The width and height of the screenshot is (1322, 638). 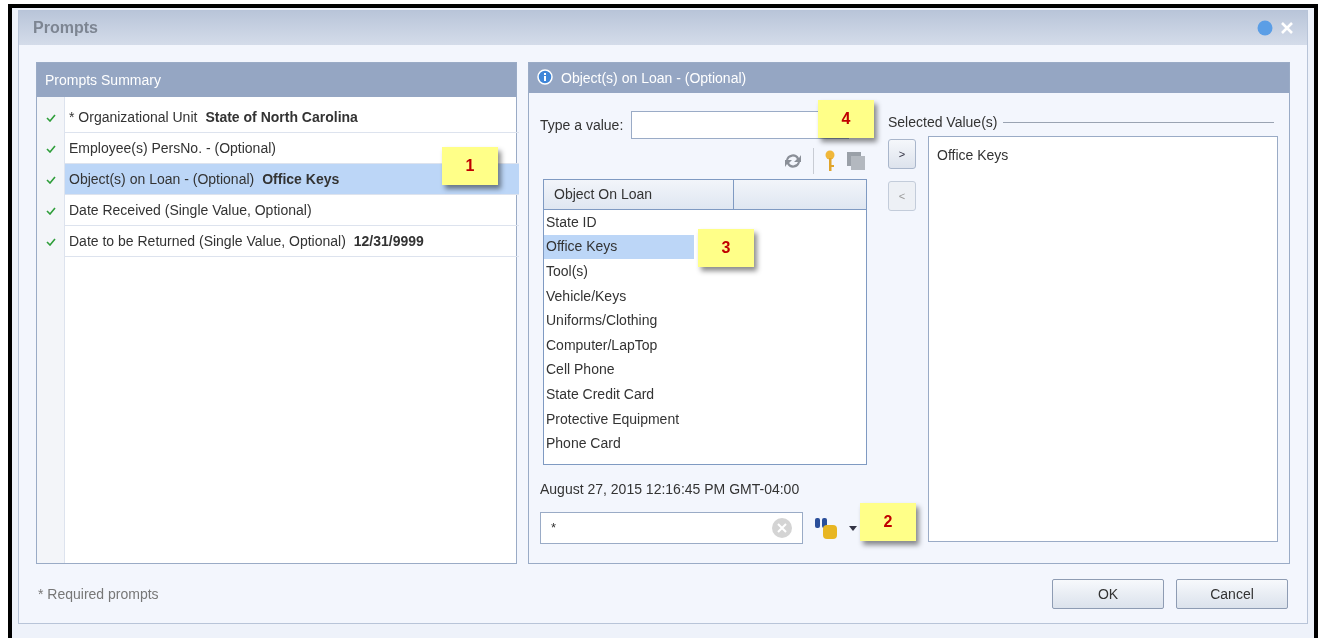 What do you see at coordinates (172, 148) in the screenshot?
I see `prompt-label: Employee(s) PersNo. - (Optional)` at bounding box center [172, 148].